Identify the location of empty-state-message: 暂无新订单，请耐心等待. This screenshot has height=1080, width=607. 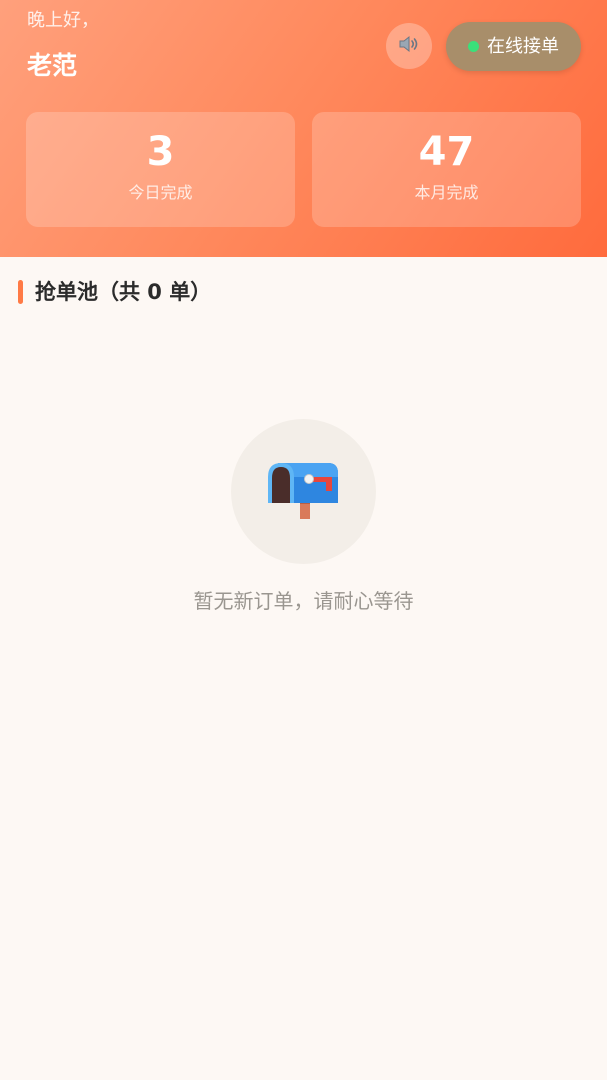
(303, 601).